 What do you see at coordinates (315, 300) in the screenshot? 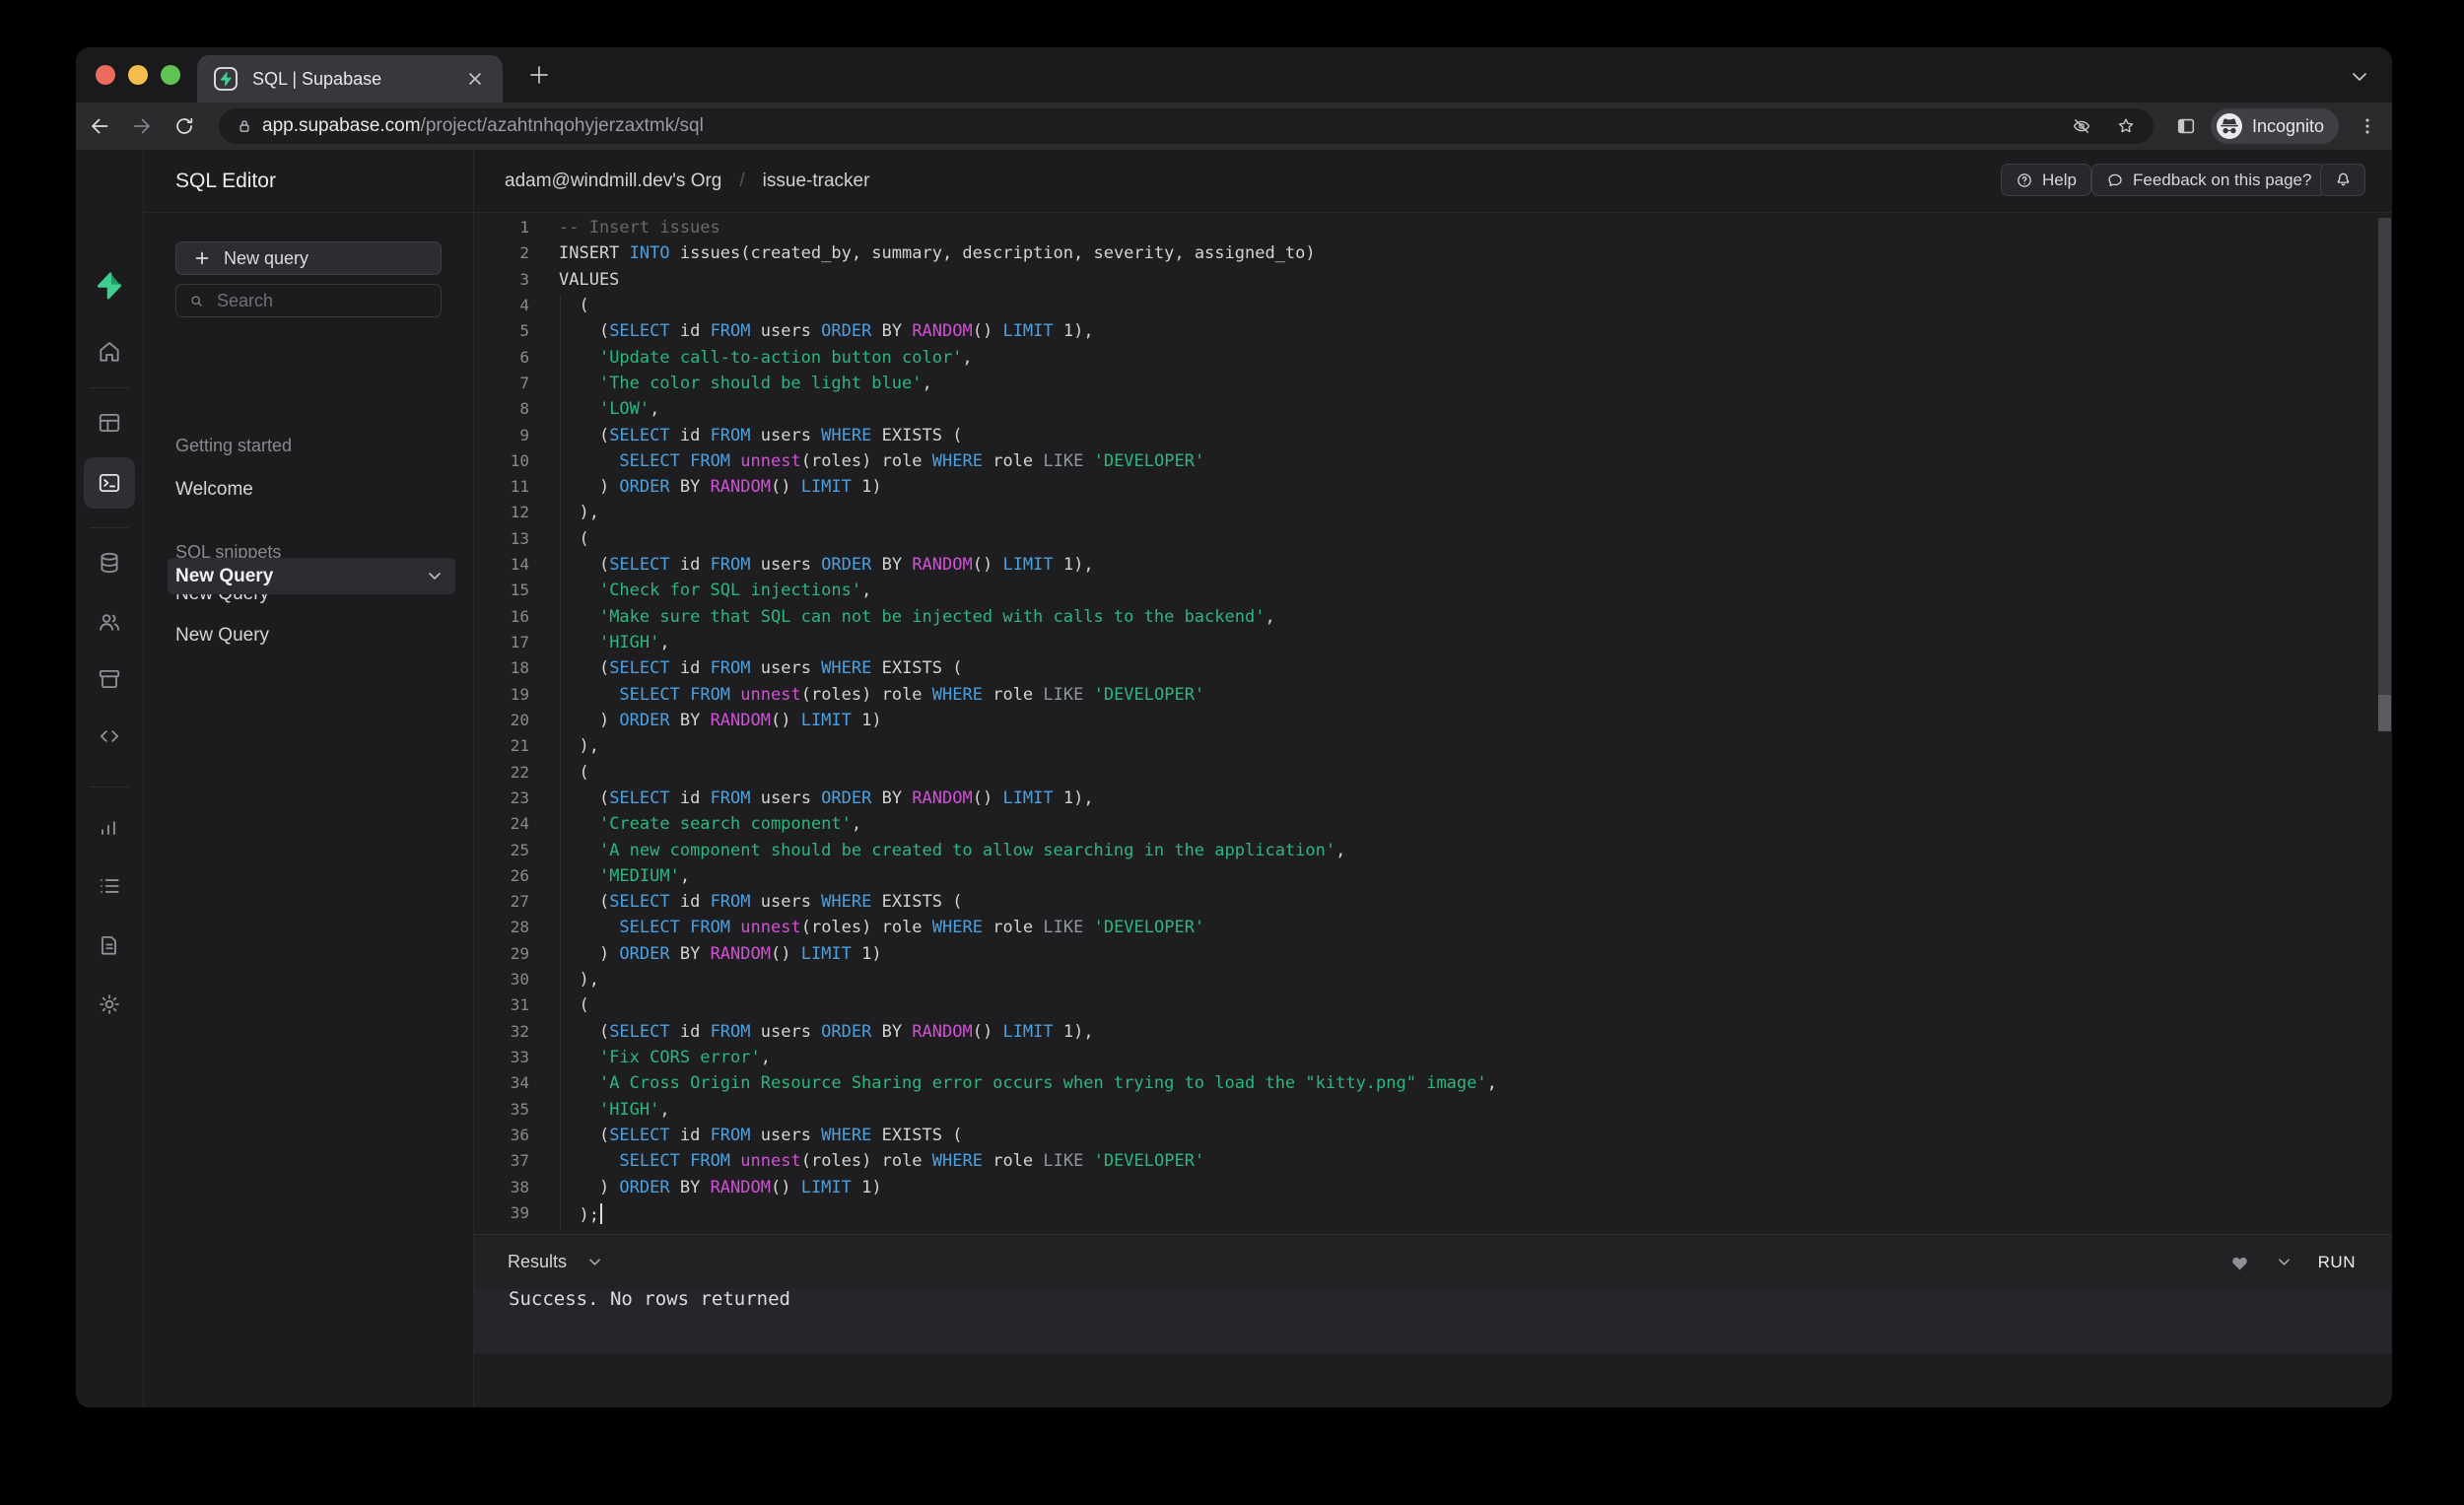
I see `search-input` at bounding box center [315, 300].